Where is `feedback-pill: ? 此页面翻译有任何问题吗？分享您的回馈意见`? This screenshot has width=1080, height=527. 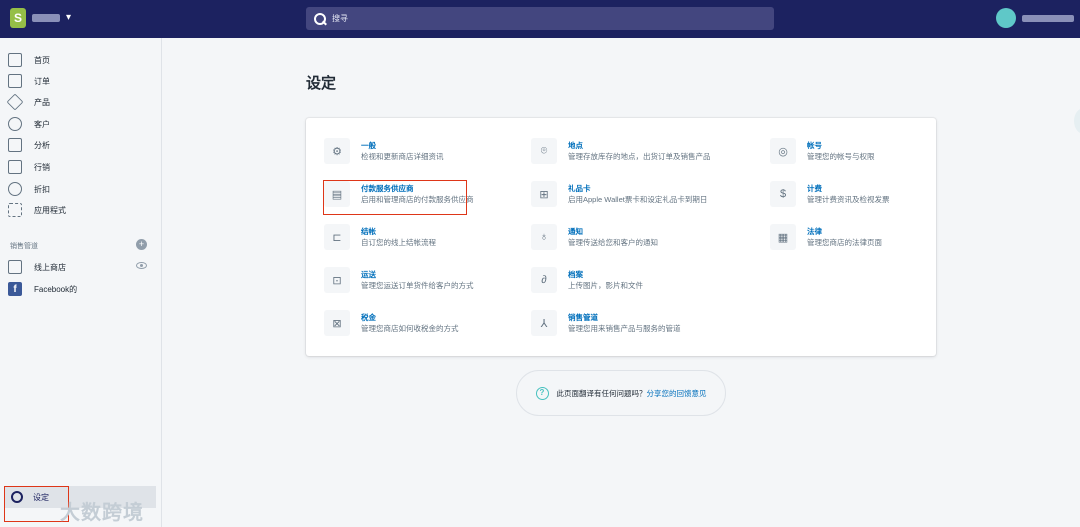 feedback-pill: ? 此页面翻译有任何问题吗？分享您的回馈意见 is located at coordinates (621, 393).